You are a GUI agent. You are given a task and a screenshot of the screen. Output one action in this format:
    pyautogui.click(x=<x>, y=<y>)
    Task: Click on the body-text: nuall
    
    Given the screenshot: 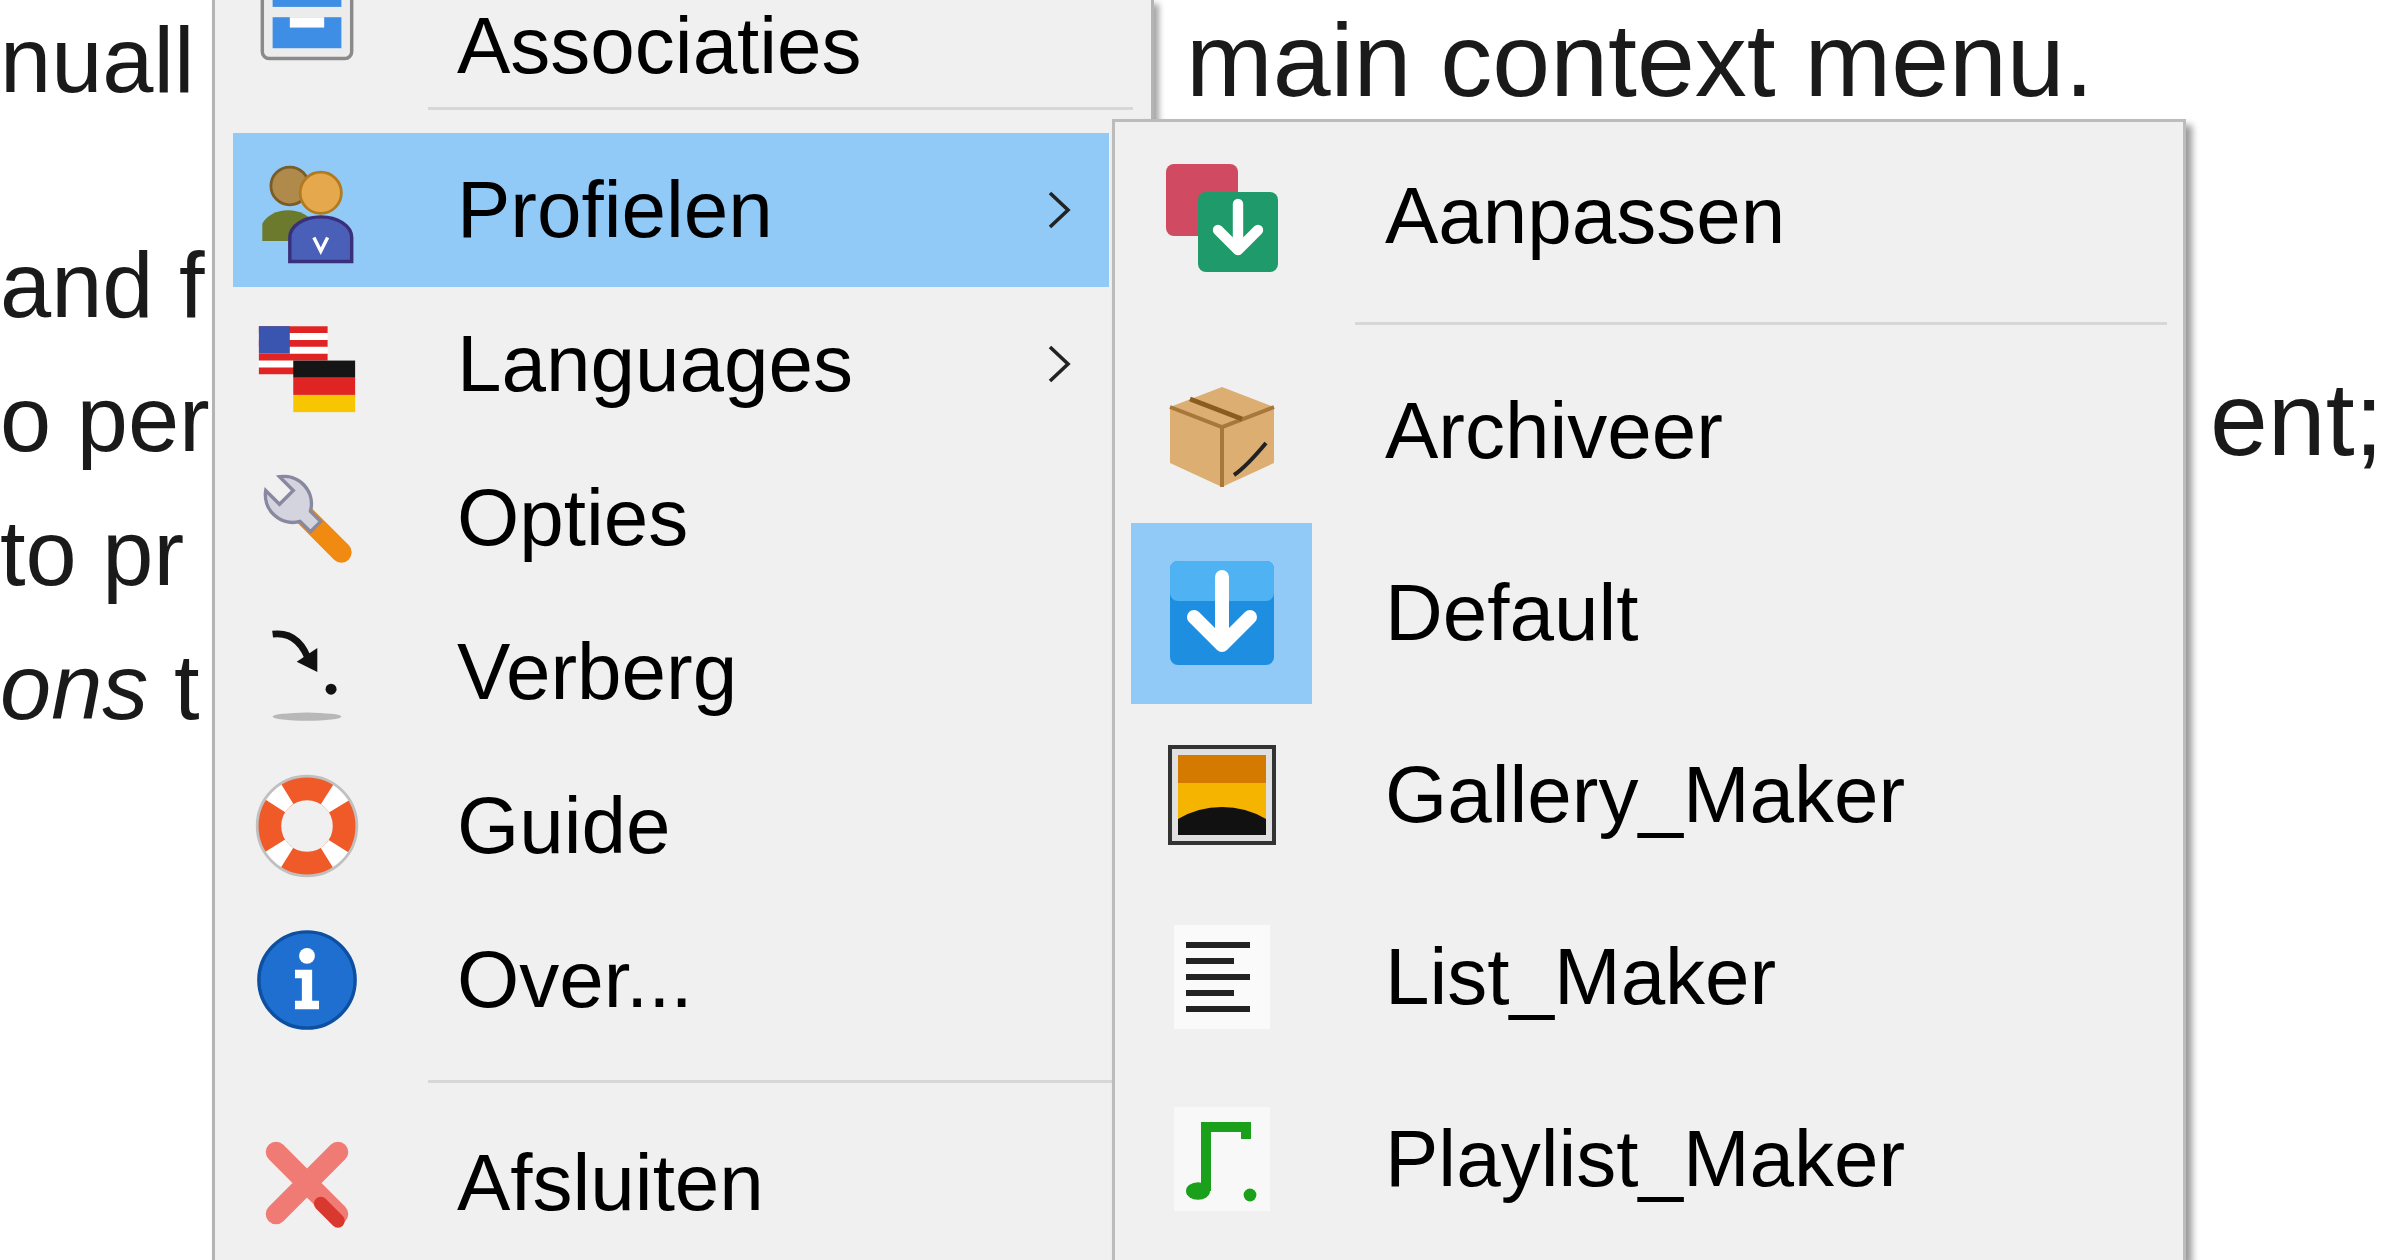 What is the action you would take?
    pyautogui.click(x=97, y=60)
    